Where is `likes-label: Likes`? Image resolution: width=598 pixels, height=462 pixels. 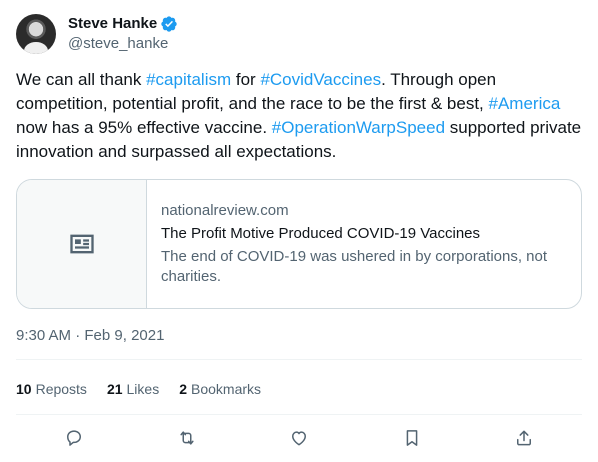 likes-label: Likes is located at coordinates (143, 389).